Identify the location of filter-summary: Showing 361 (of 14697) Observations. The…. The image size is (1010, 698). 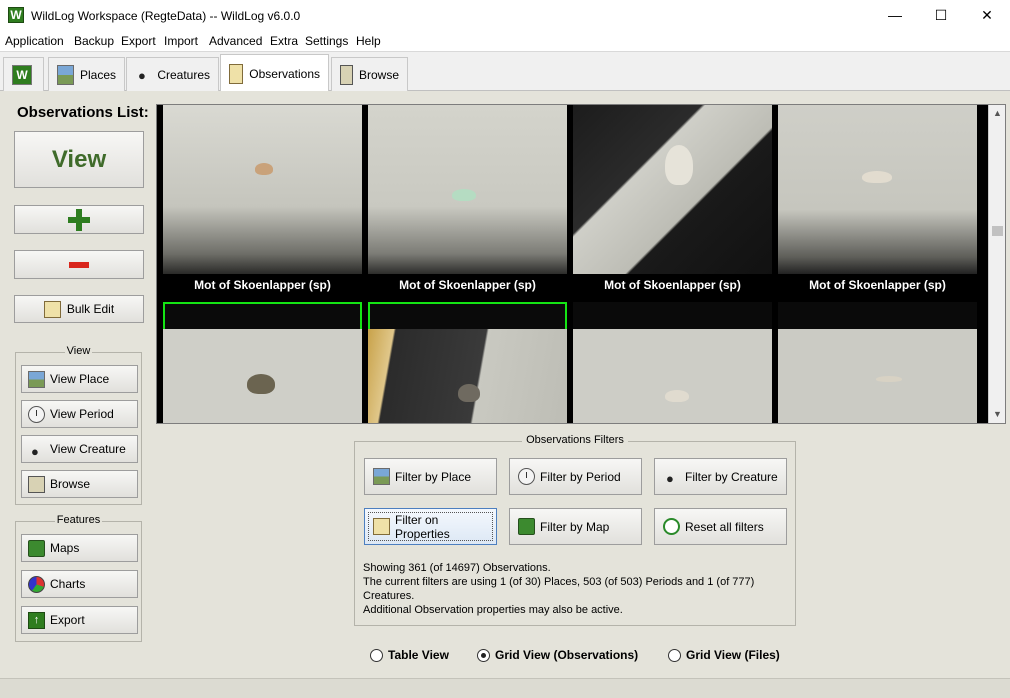
(573, 589).